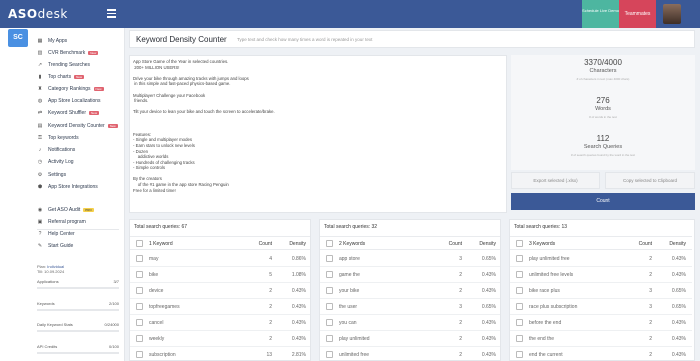 The image size is (700, 361). Describe the element at coordinates (410, 291) in the screenshot. I see `table-row: your bike 2 0.43%` at that location.